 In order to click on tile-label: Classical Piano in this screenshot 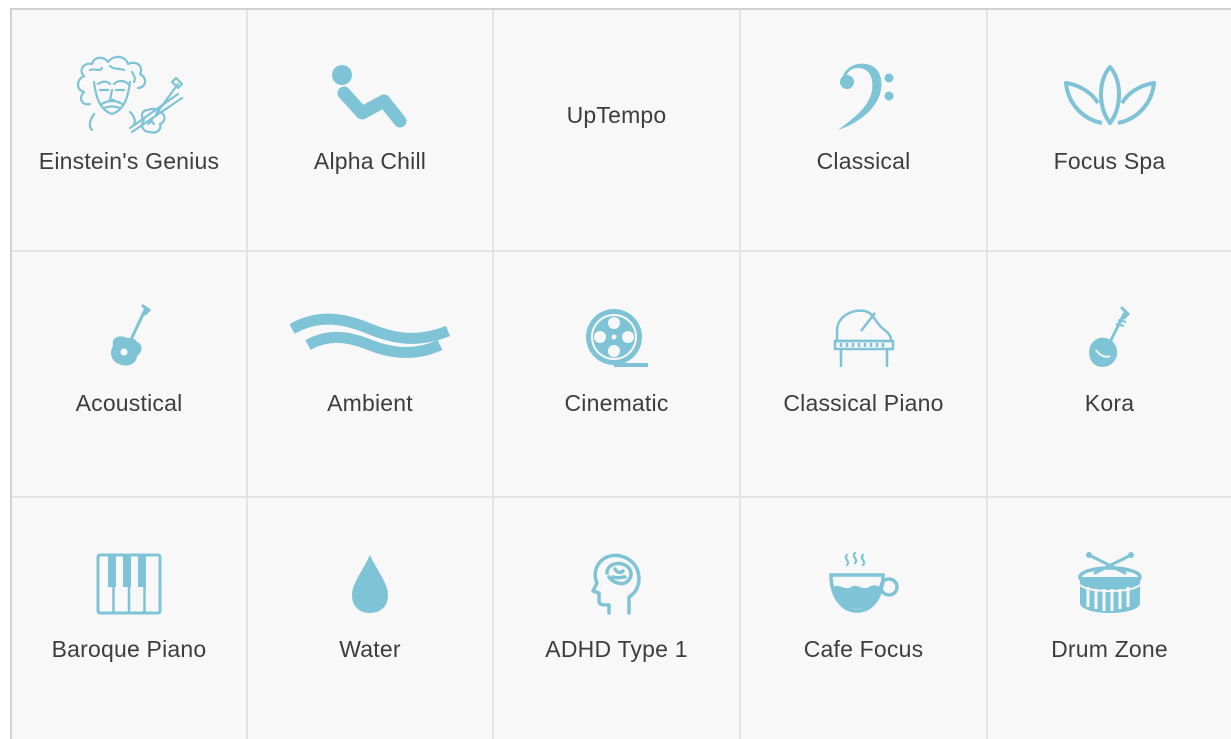, I will do `click(863, 403)`.